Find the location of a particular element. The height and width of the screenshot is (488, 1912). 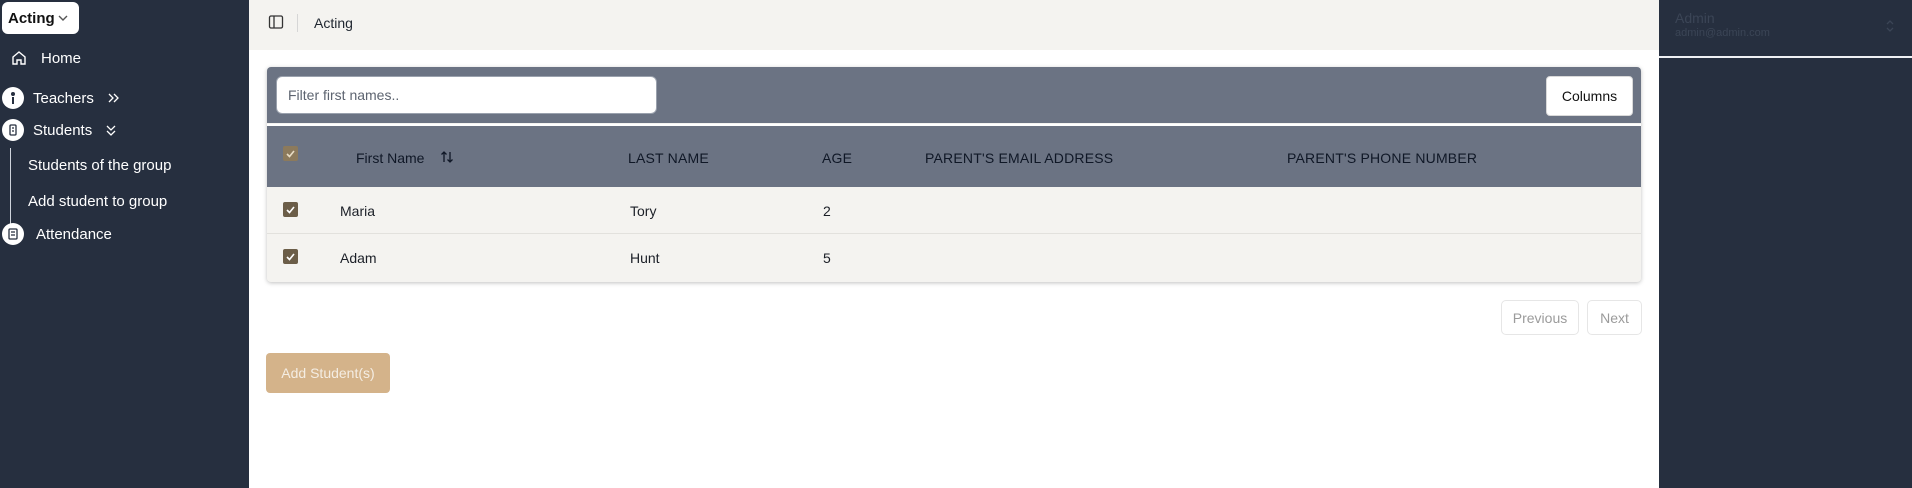

chevrons-up-down-icon is located at coordinates (1890, 26).